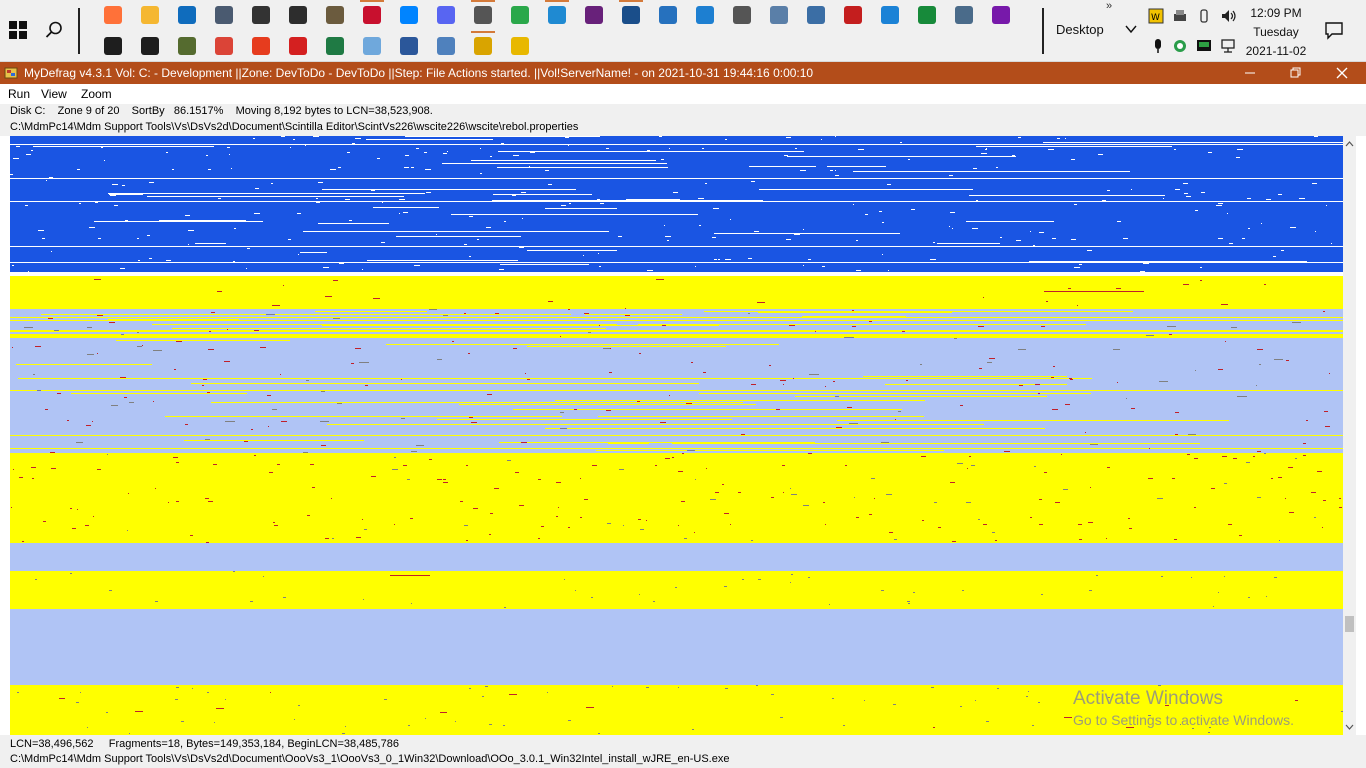  Describe the element at coordinates (1204, 16) in the screenshot. I see `usb-tray-icon` at that location.